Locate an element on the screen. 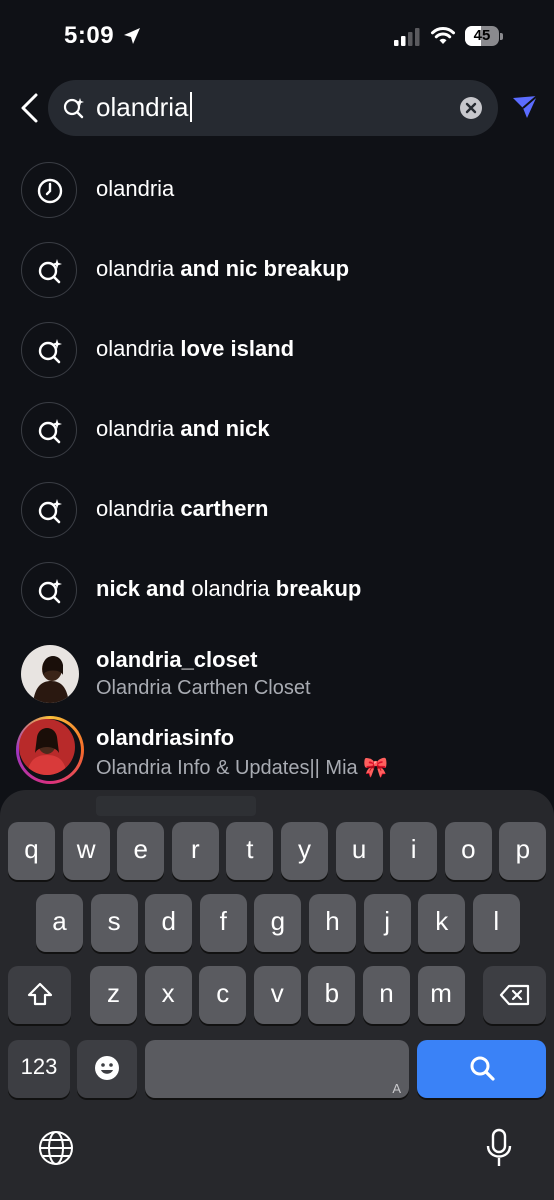  suggestion-item: olandria love island is located at coordinates (277, 350).